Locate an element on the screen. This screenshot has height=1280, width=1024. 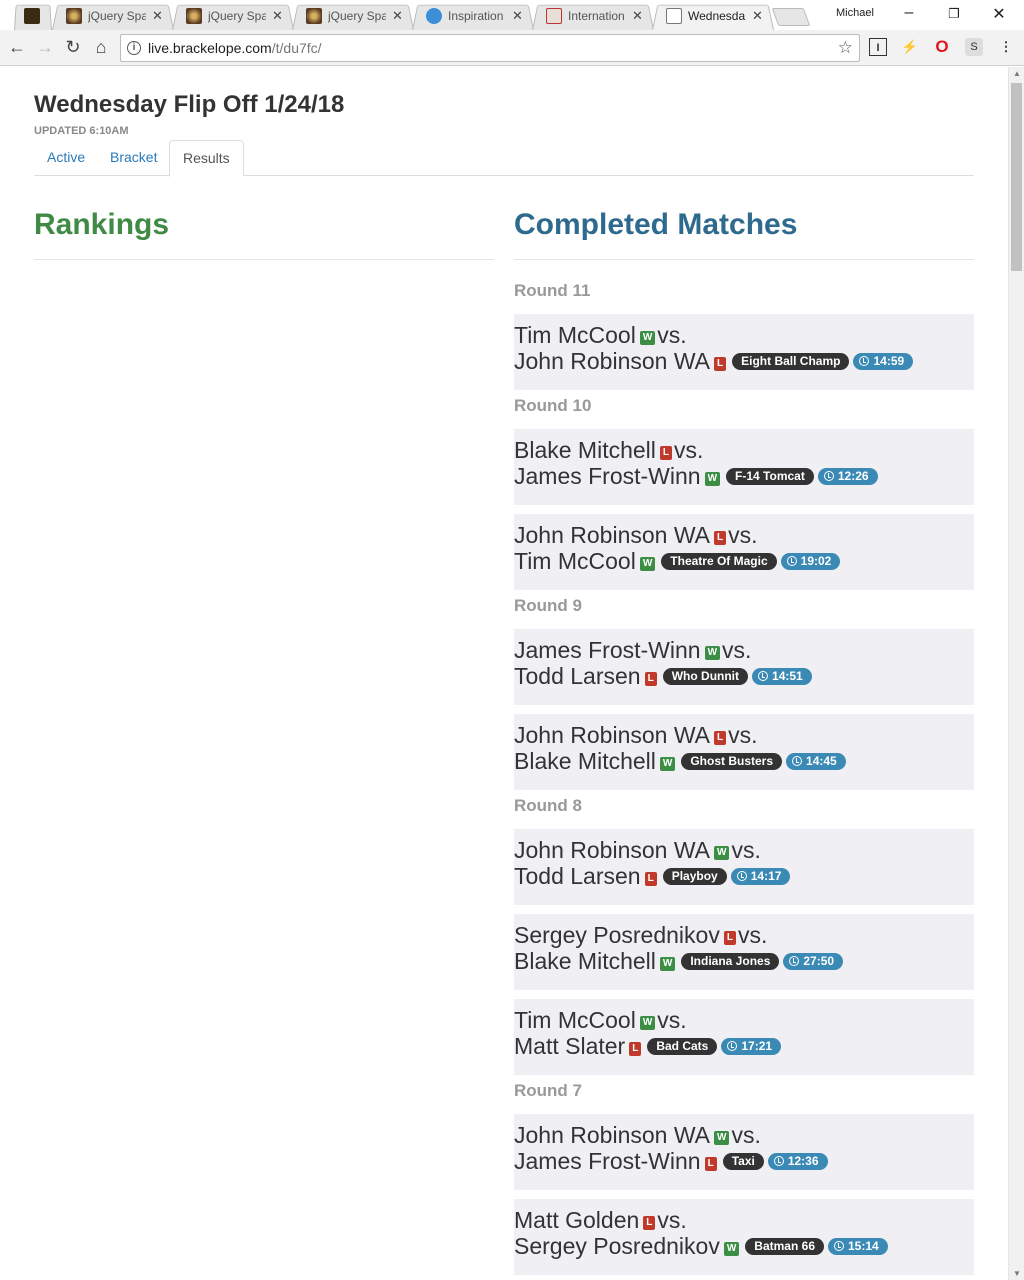
opera-icon: O is located at coordinates (942, 47).